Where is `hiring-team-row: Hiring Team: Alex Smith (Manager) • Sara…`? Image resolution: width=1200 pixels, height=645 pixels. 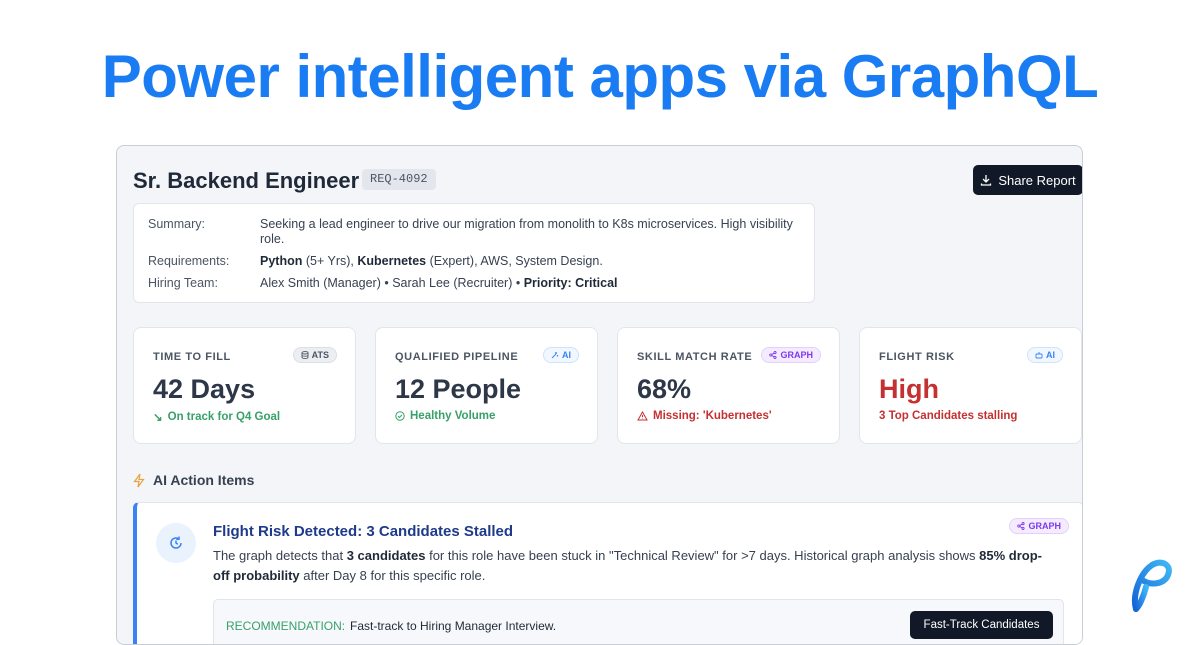
hiring-team-row: Hiring Team: Alex Smith (Manager) • Sara… is located at coordinates (474, 283).